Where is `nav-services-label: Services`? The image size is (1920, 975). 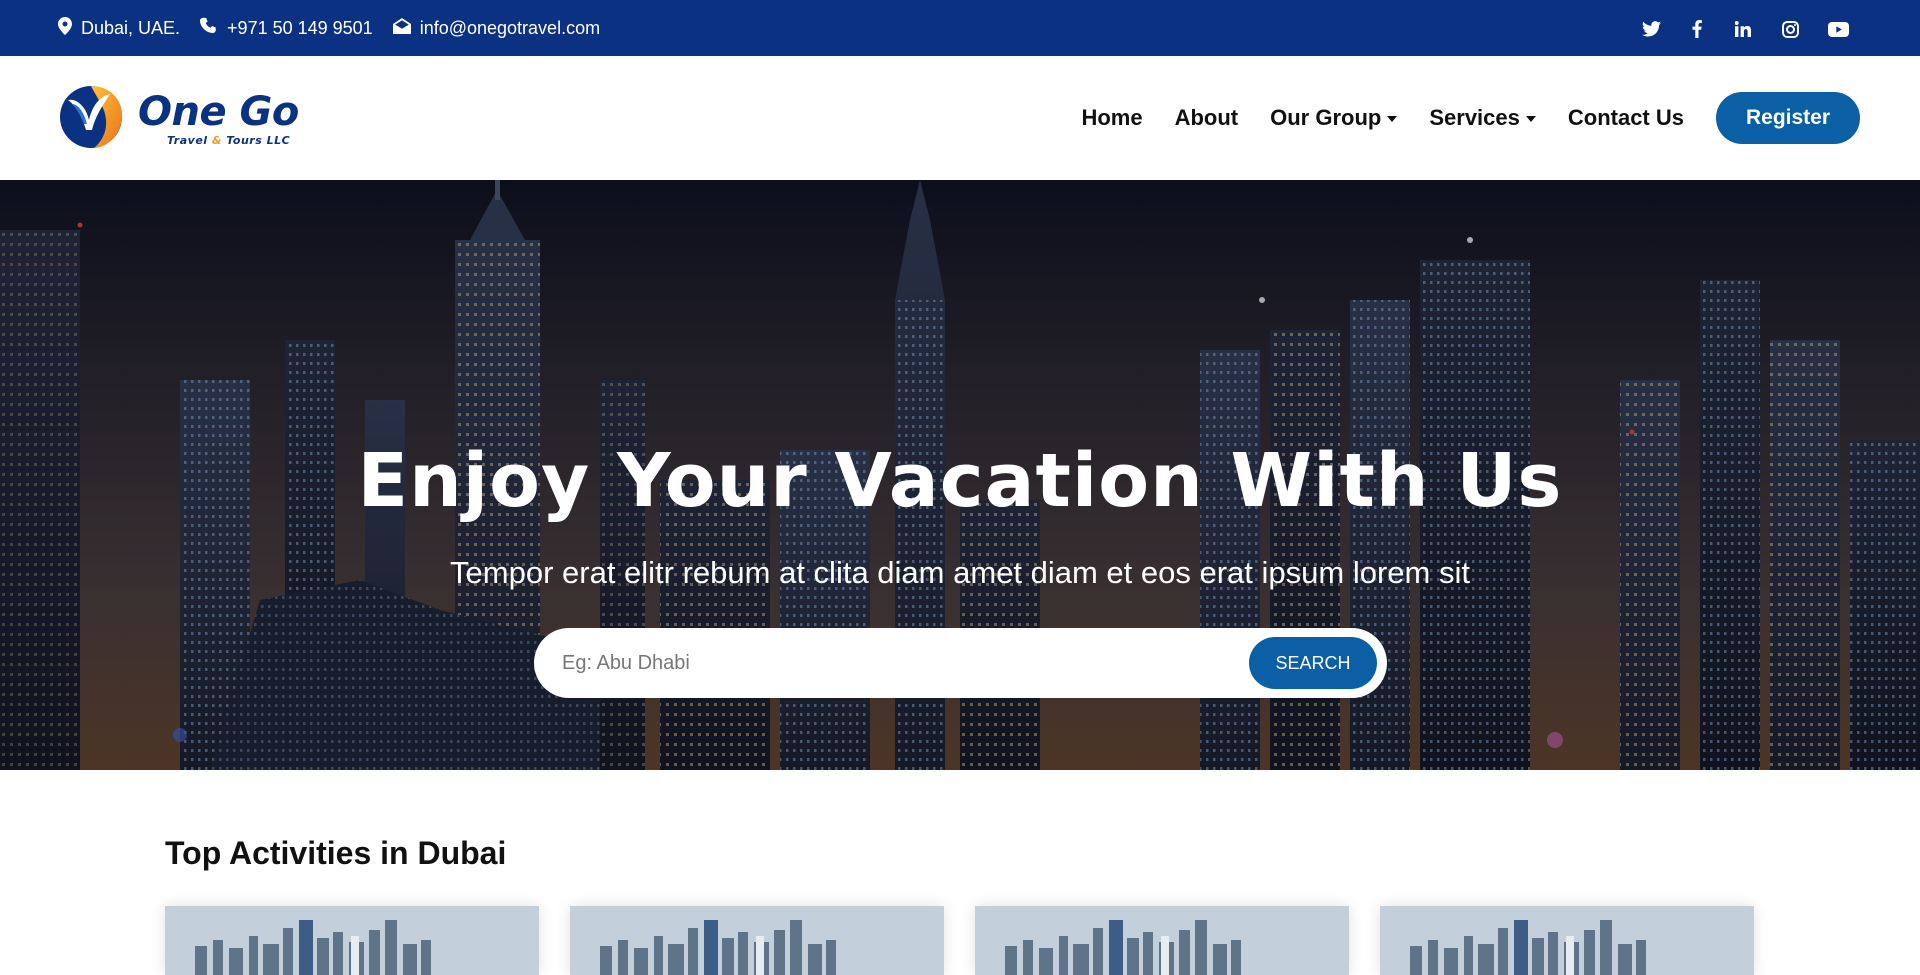
nav-services-label: Services is located at coordinates (1474, 117).